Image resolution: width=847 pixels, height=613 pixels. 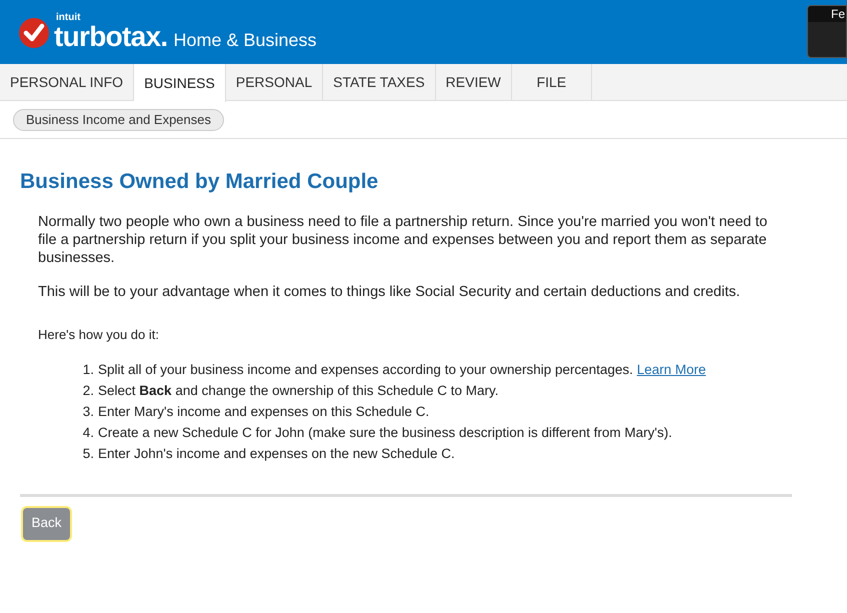 What do you see at coordinates (276, 453) in the screenshot?
I see `step-text: Enter John's income and expenses on the new Schedule C.` at bounding box center [276, 453].